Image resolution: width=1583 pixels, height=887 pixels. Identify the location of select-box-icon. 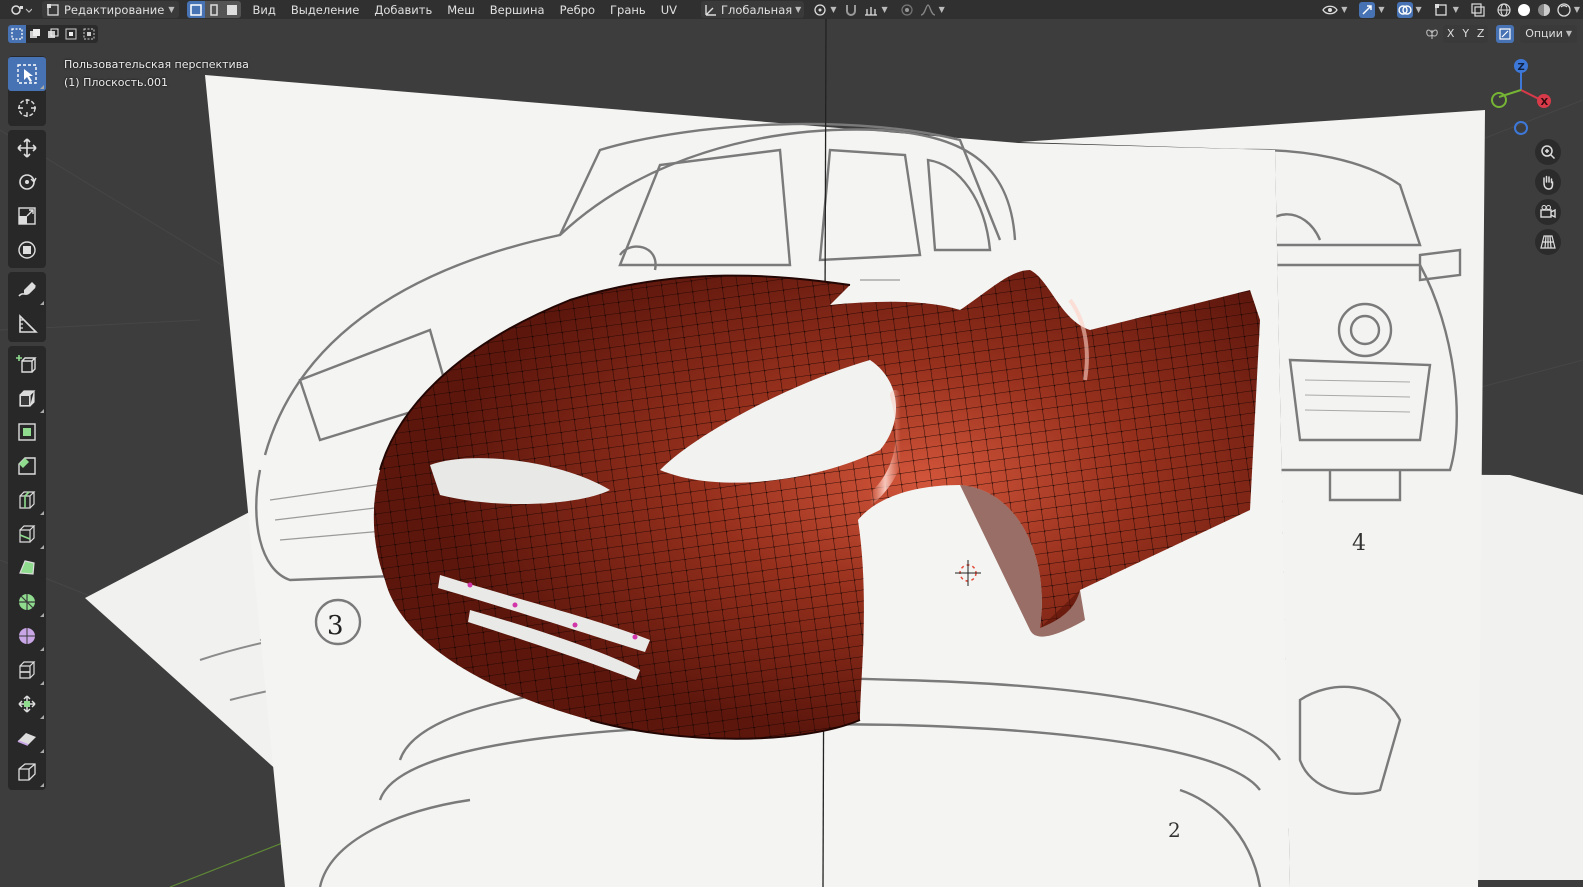
(27, 74).